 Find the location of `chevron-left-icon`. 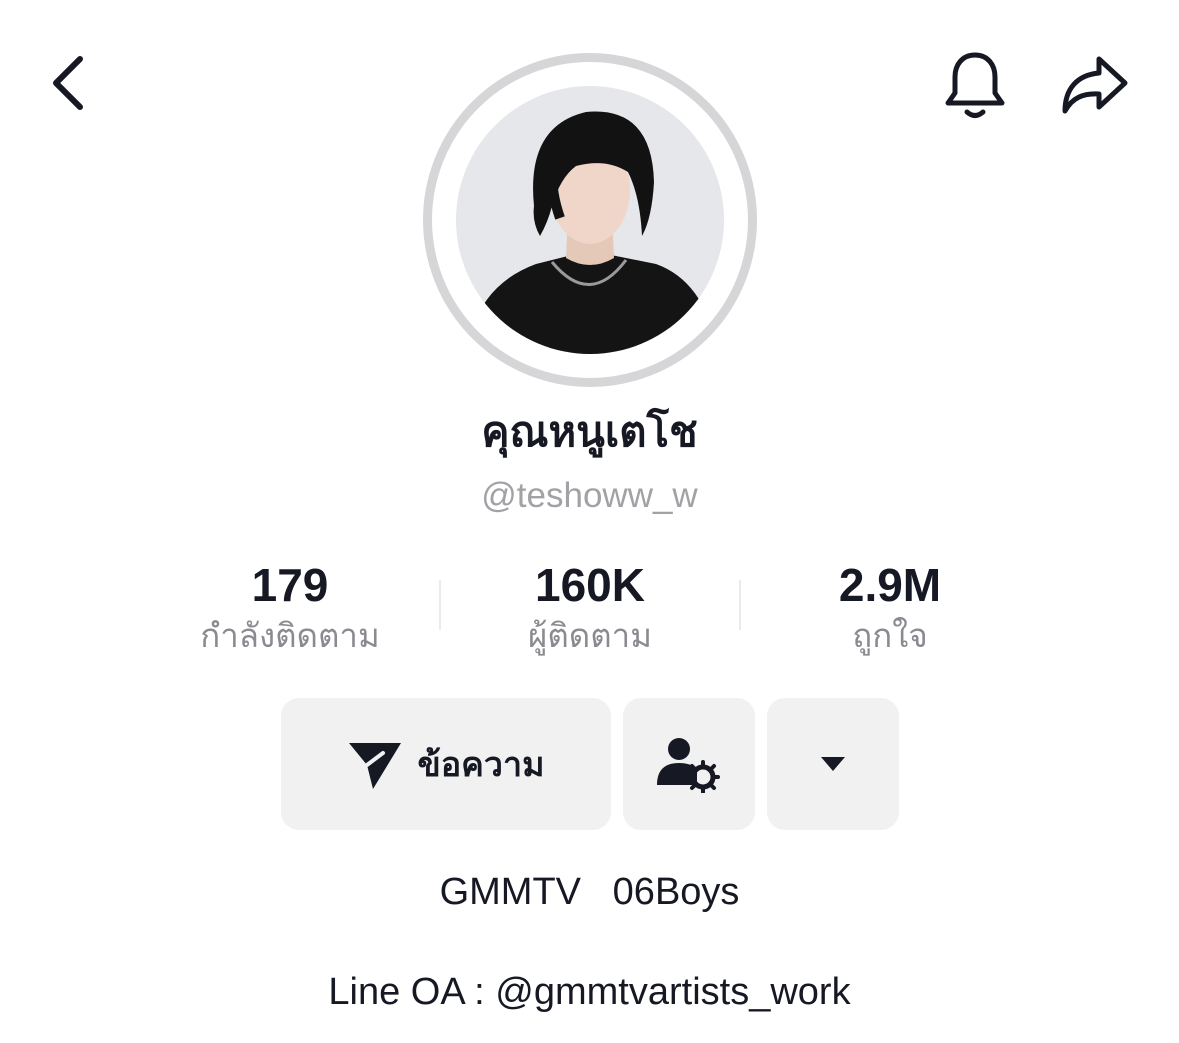

chevron-left-icon is located at coordinates (68, 83).